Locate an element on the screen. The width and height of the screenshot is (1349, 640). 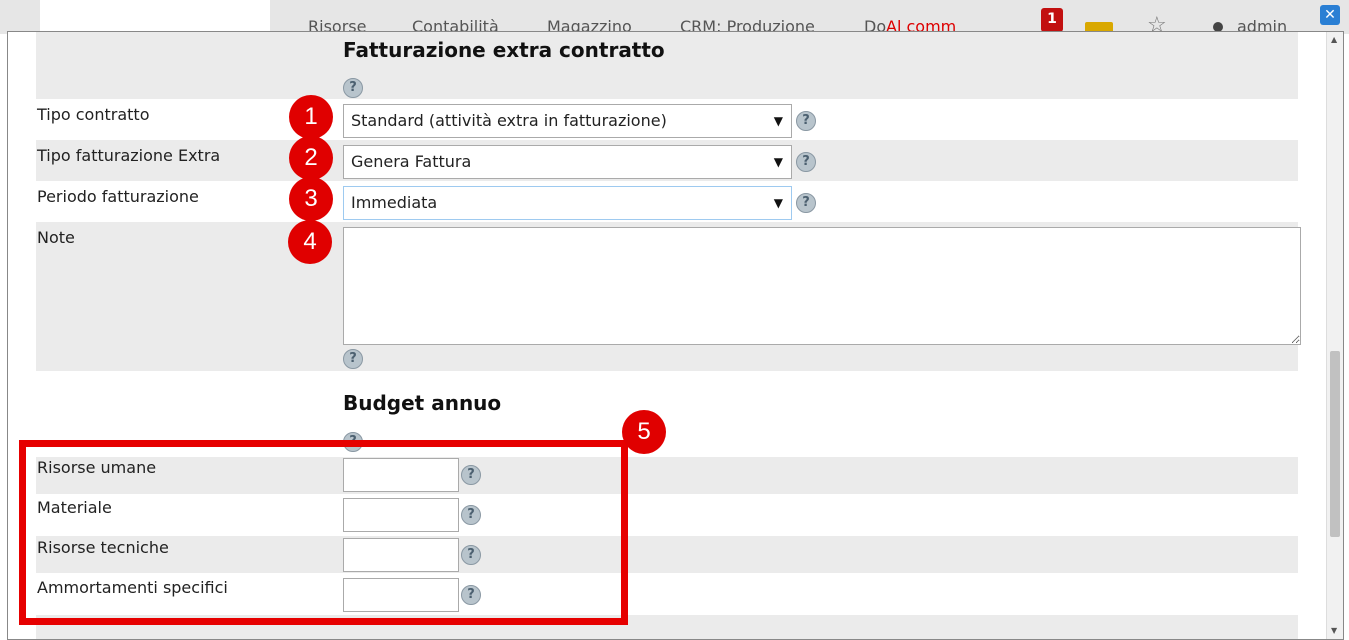
scroll-up-icon: ▲ is located at coordinates (1334, 39).